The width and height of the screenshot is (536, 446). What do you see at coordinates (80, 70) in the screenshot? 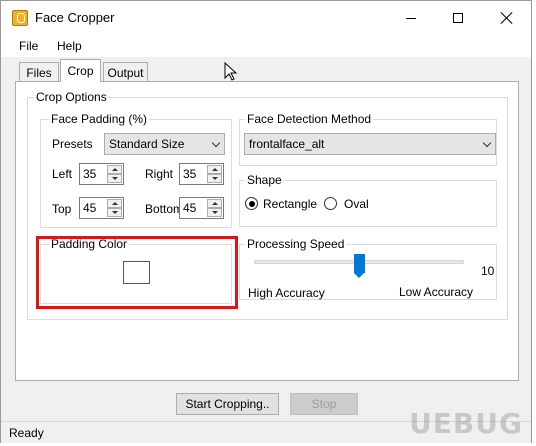
I see `tab-crop: Crop` at bounding box center [80, 70].